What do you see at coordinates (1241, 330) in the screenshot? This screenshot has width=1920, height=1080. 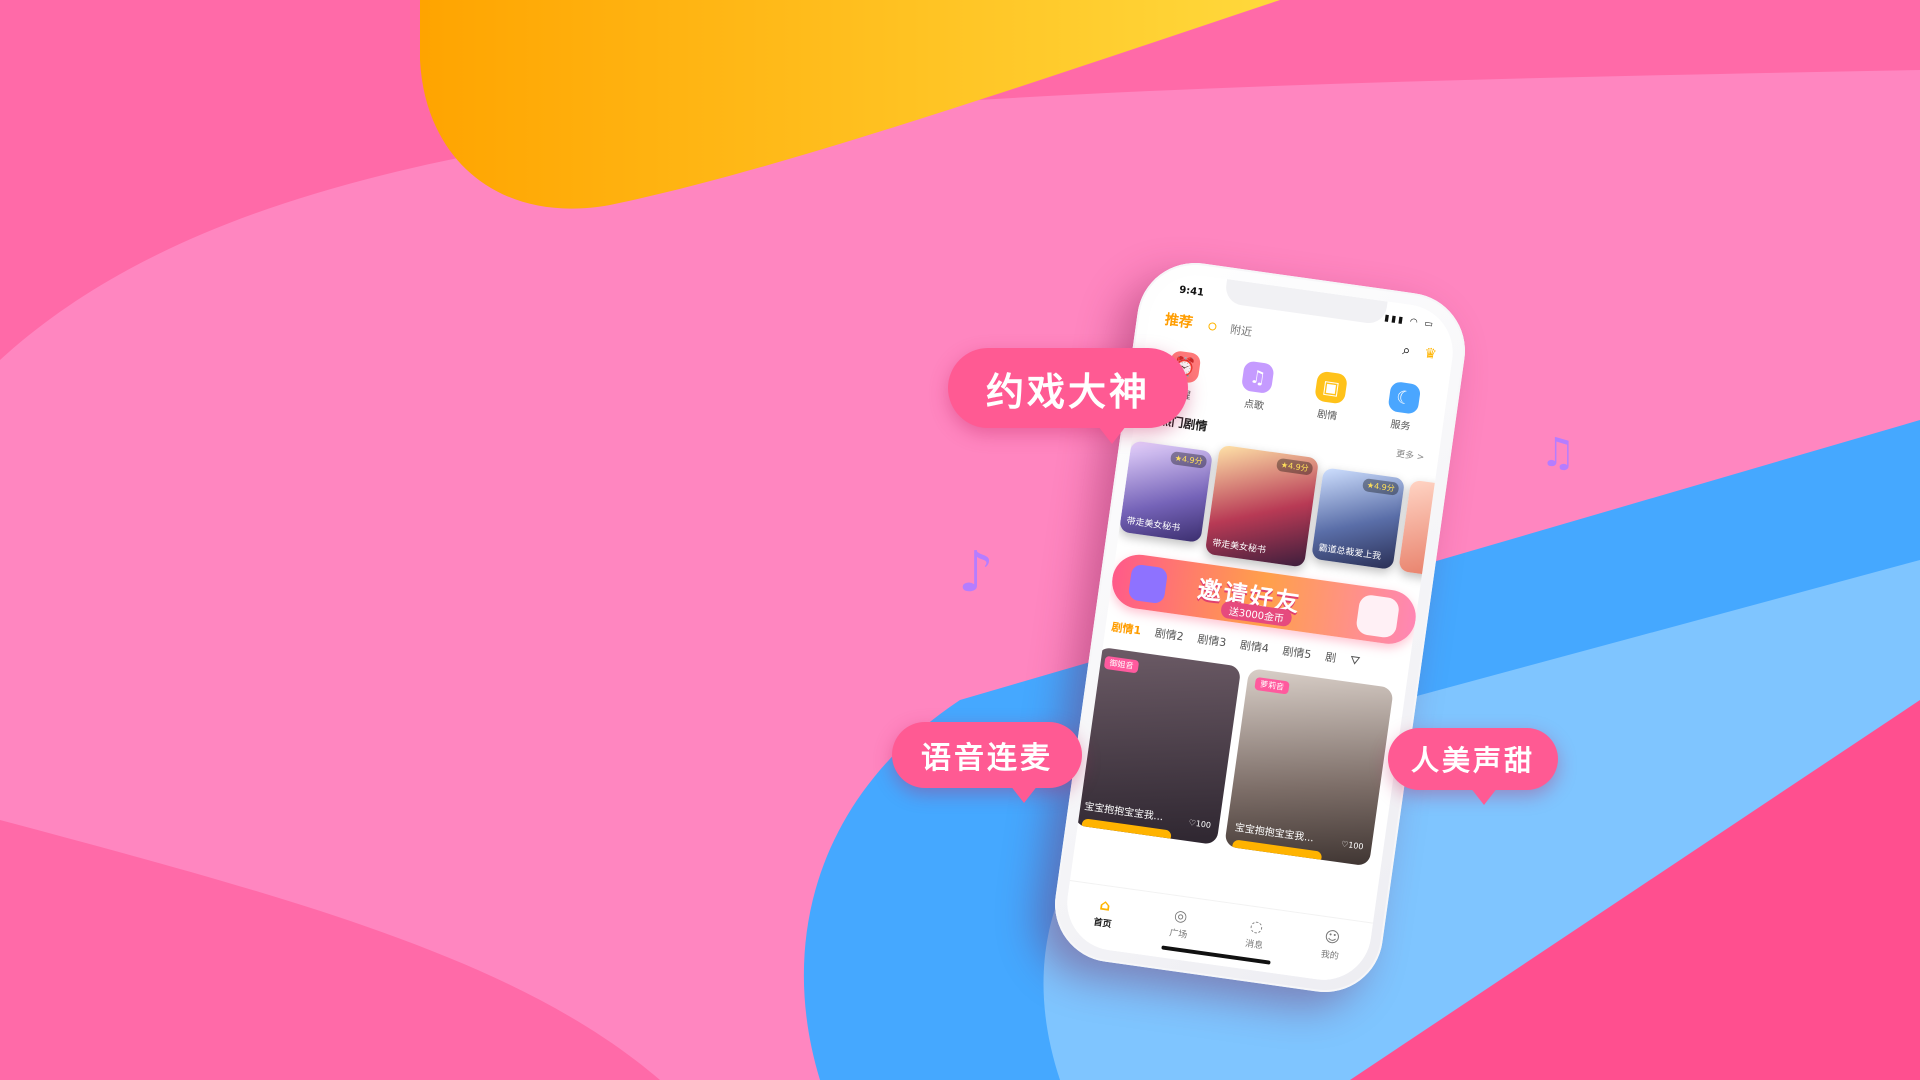 I see `tab-nearby: 附近` at bounding box center [1241, 330].